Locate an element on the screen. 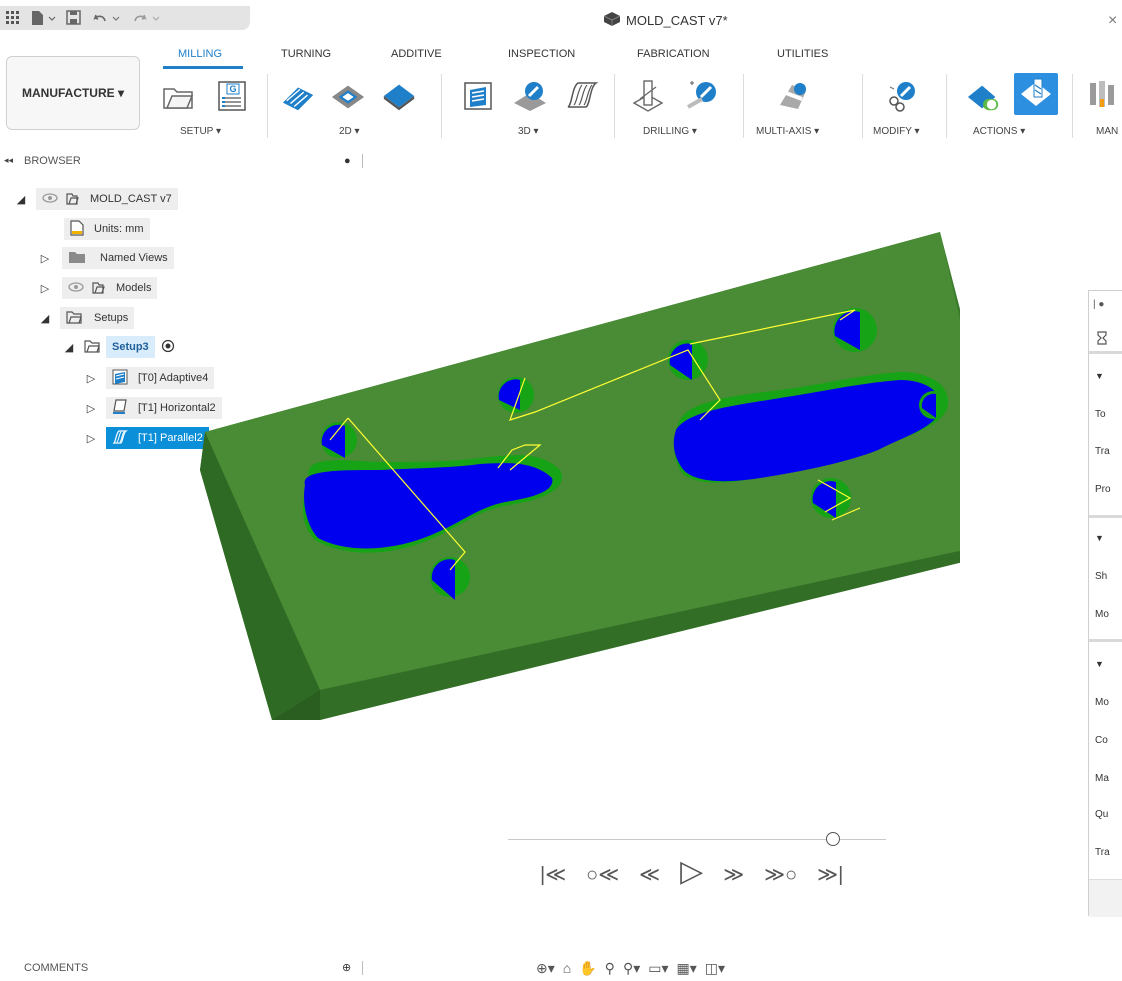 The height and width of the screenshot is (981, 1122). go-to-start-button: |≪ is located at coordinates (553, 874).